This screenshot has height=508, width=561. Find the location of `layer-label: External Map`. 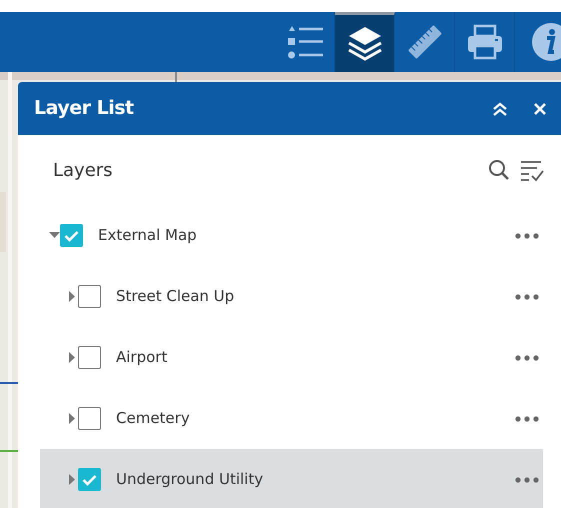

layer-label: External Map is located at coordinates (148, 235).